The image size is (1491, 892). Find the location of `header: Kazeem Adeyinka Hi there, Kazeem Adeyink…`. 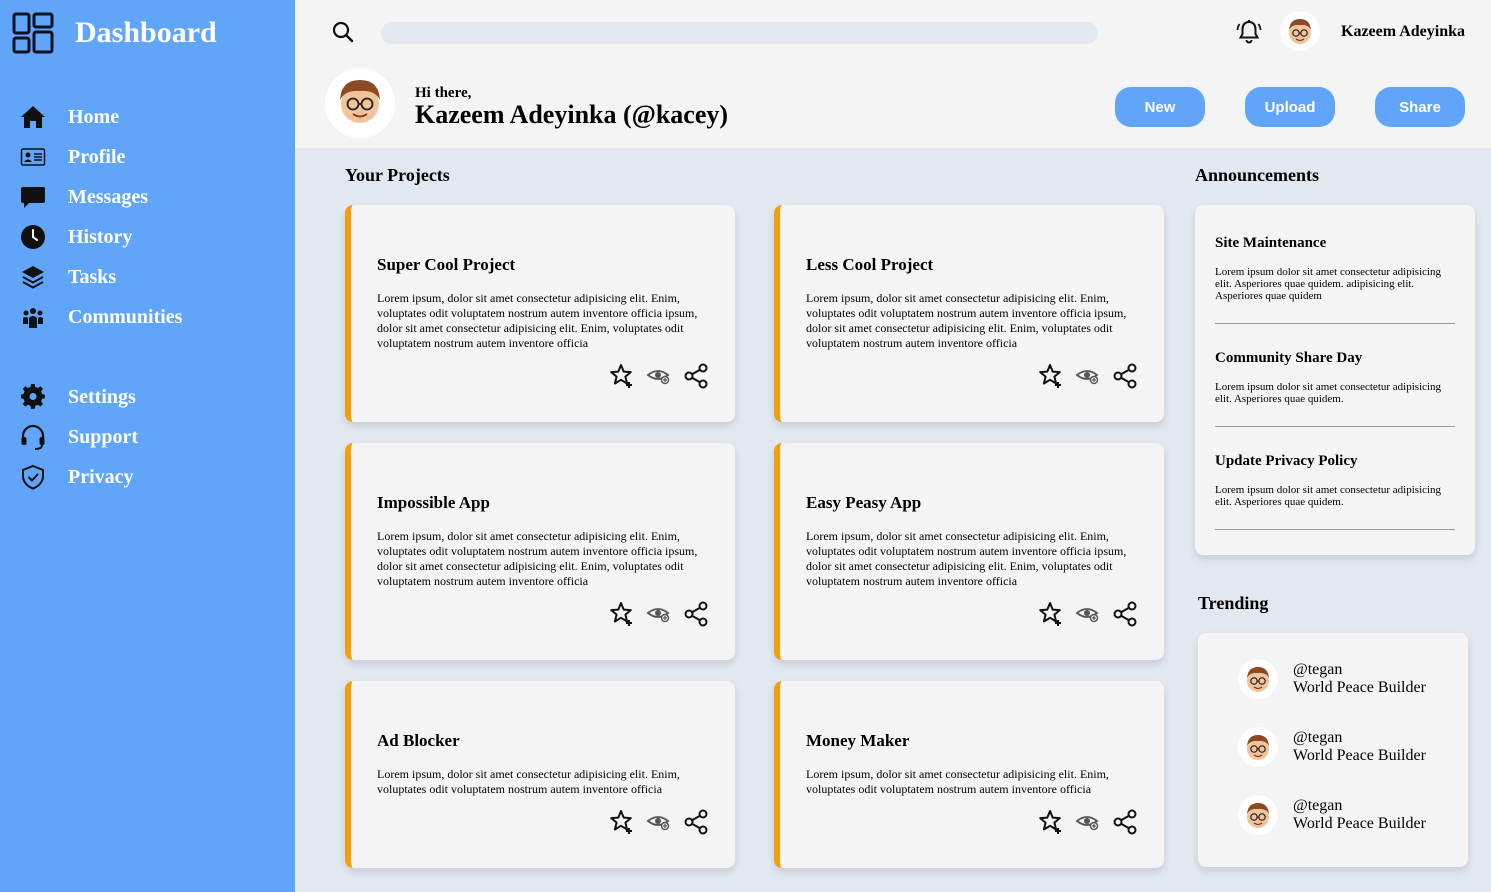

header: Kazeem Adeyinka Hi there, Kazeem Adeyink… is located at coordinates (893, 74).